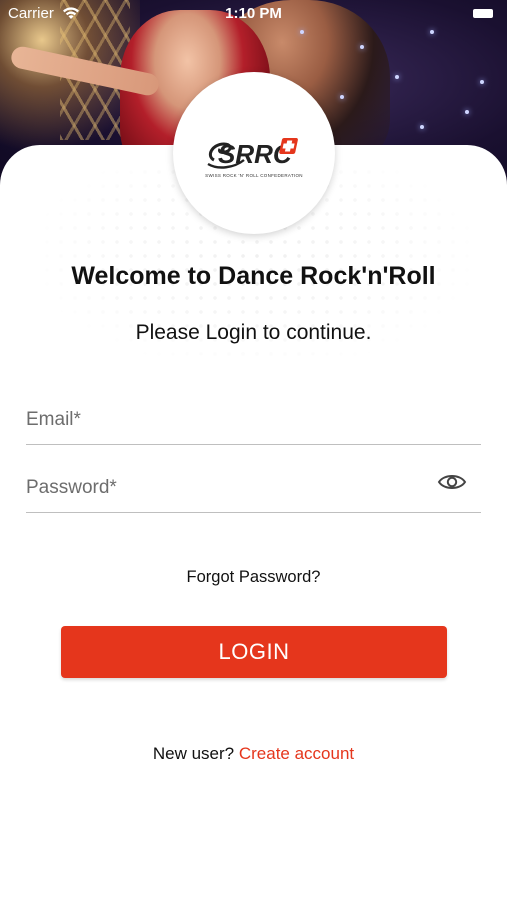 Image resolution: width=507 pixels, height=900 pixels. Describe the element at coordinates (253, 332) in the screenshot. I see `login-subtitle: Please Login to continue.` at that location.